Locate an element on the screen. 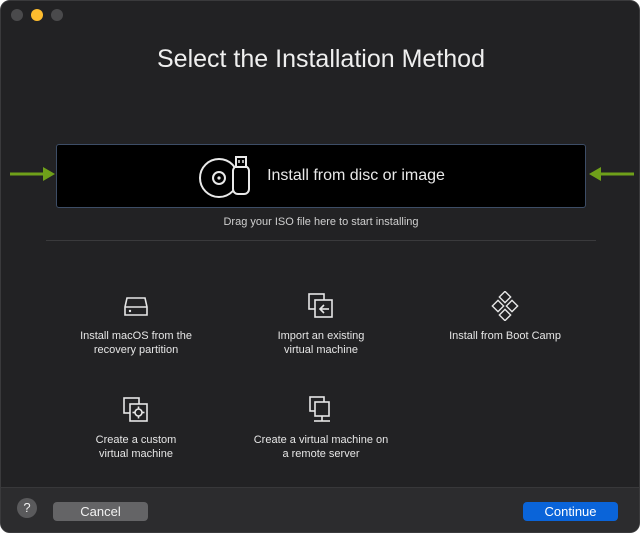 This screenshot has height=533, width=640. arrow-right-icon is located at coordinates (32, 174).